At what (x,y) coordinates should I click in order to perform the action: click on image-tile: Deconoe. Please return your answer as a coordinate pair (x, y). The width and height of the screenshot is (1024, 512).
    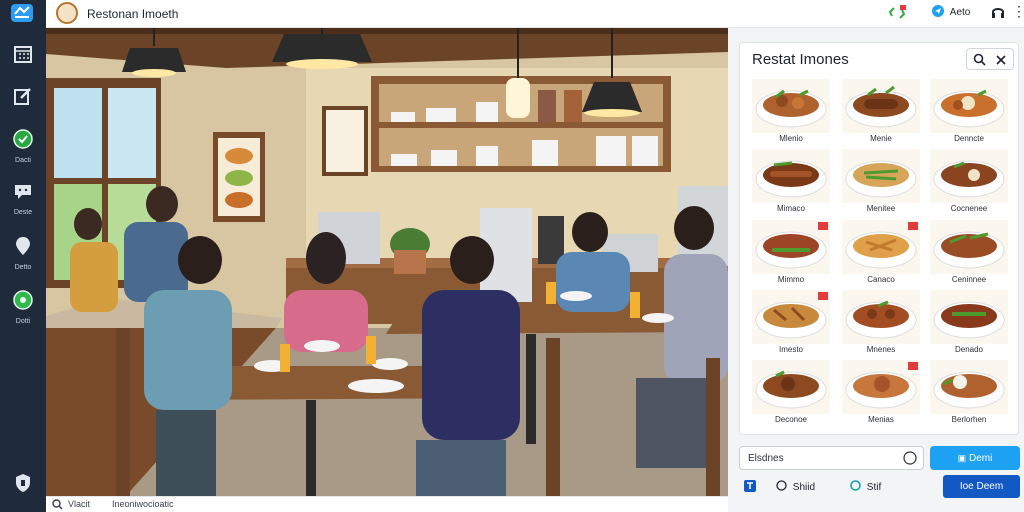
    Looking at the image, I should click on (791, 393).